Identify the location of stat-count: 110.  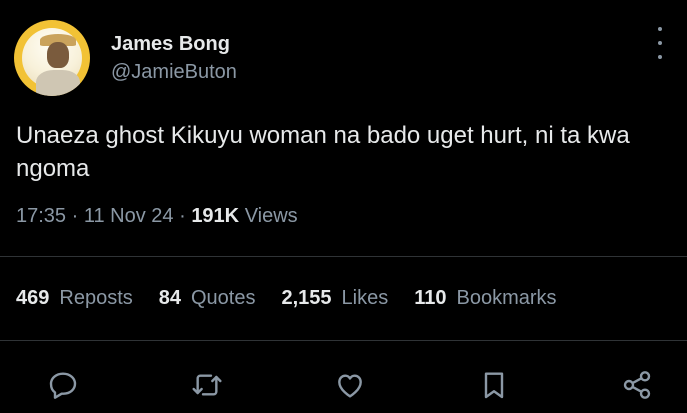
(430, 298).